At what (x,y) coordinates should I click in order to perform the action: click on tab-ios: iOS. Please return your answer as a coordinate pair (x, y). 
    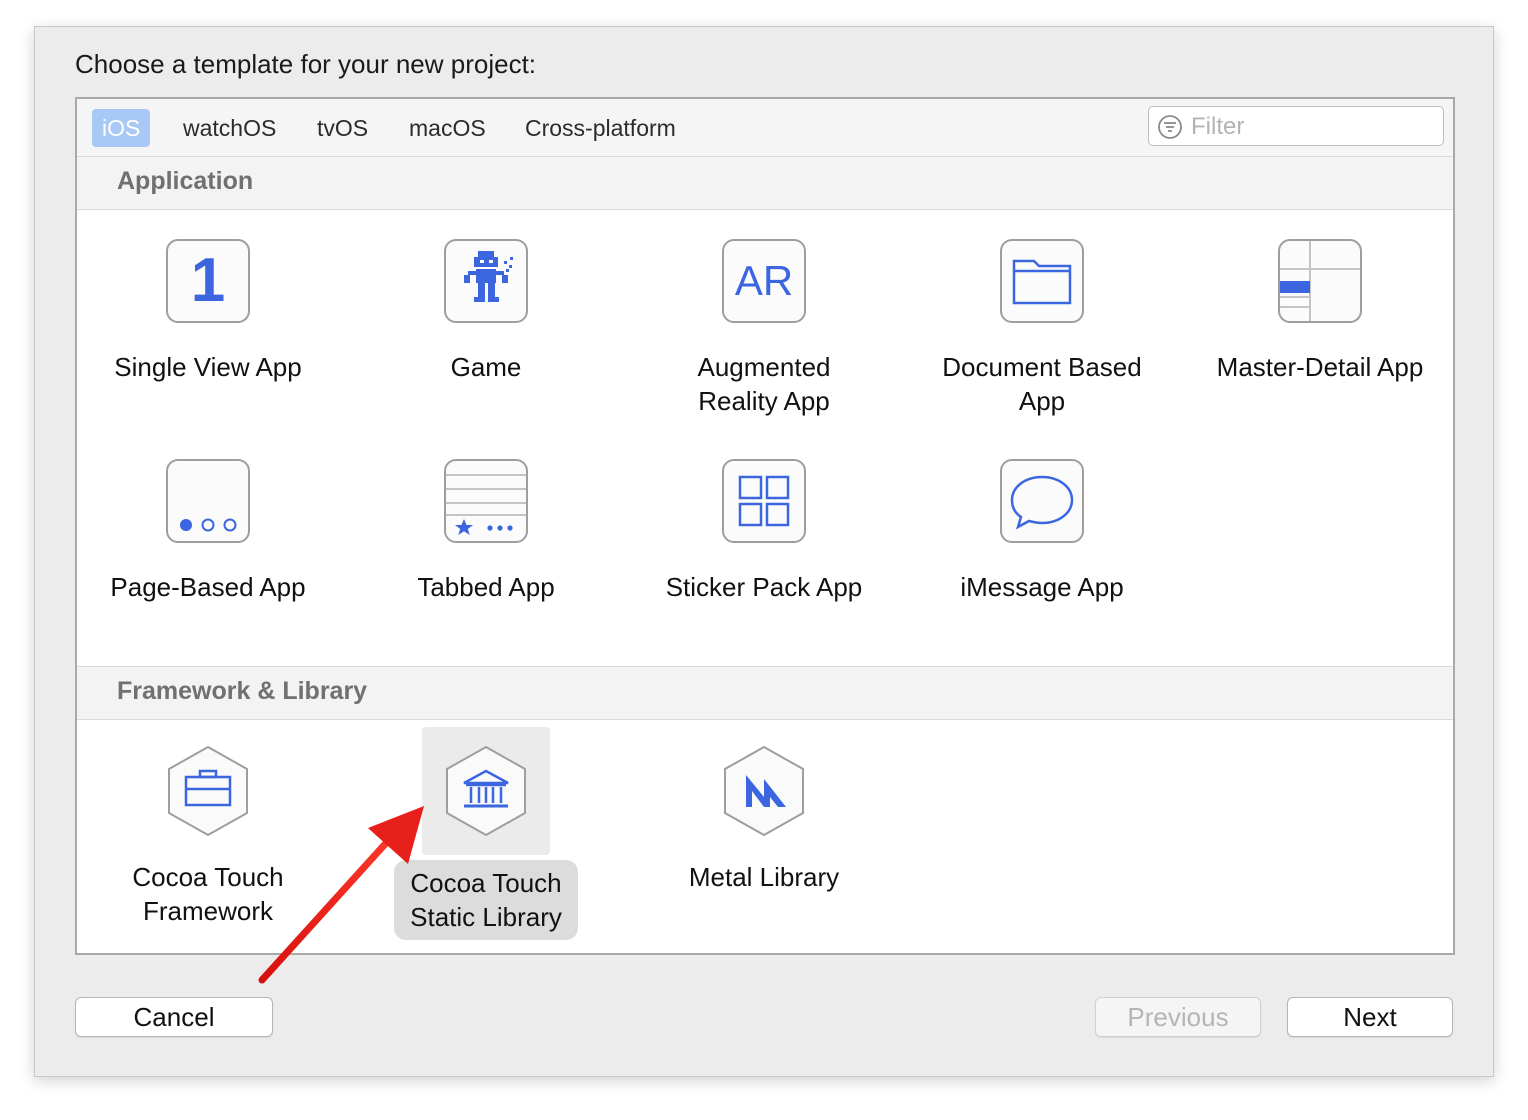
    Looking at the image, I should click on (121, 128).